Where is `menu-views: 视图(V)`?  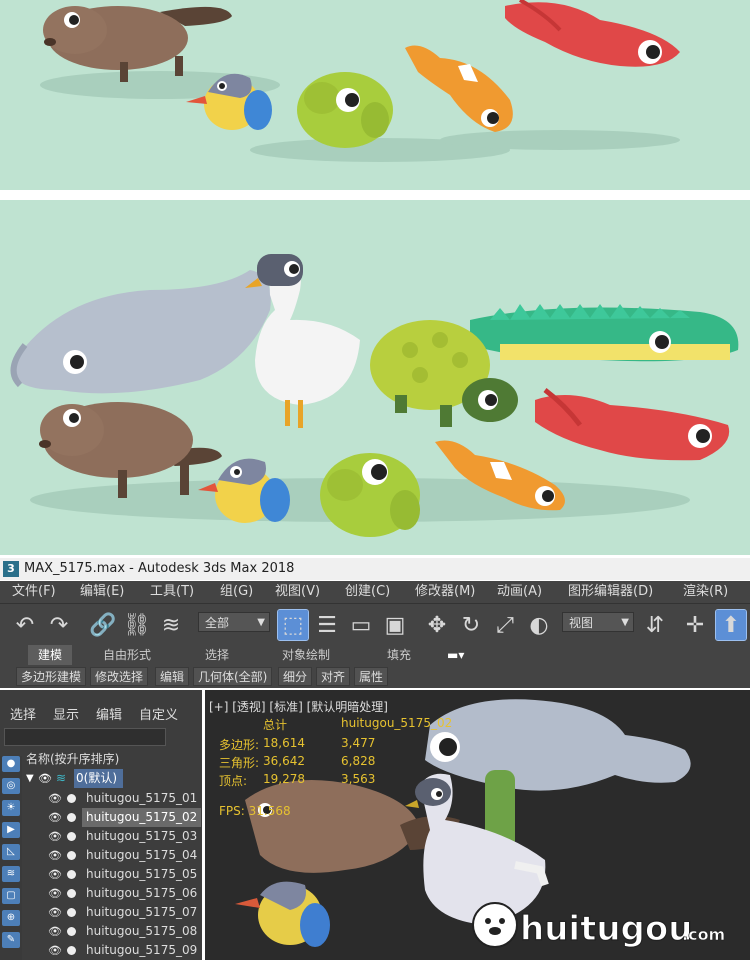 menu-views: 视图(V) is located at coordinates (297, 592).